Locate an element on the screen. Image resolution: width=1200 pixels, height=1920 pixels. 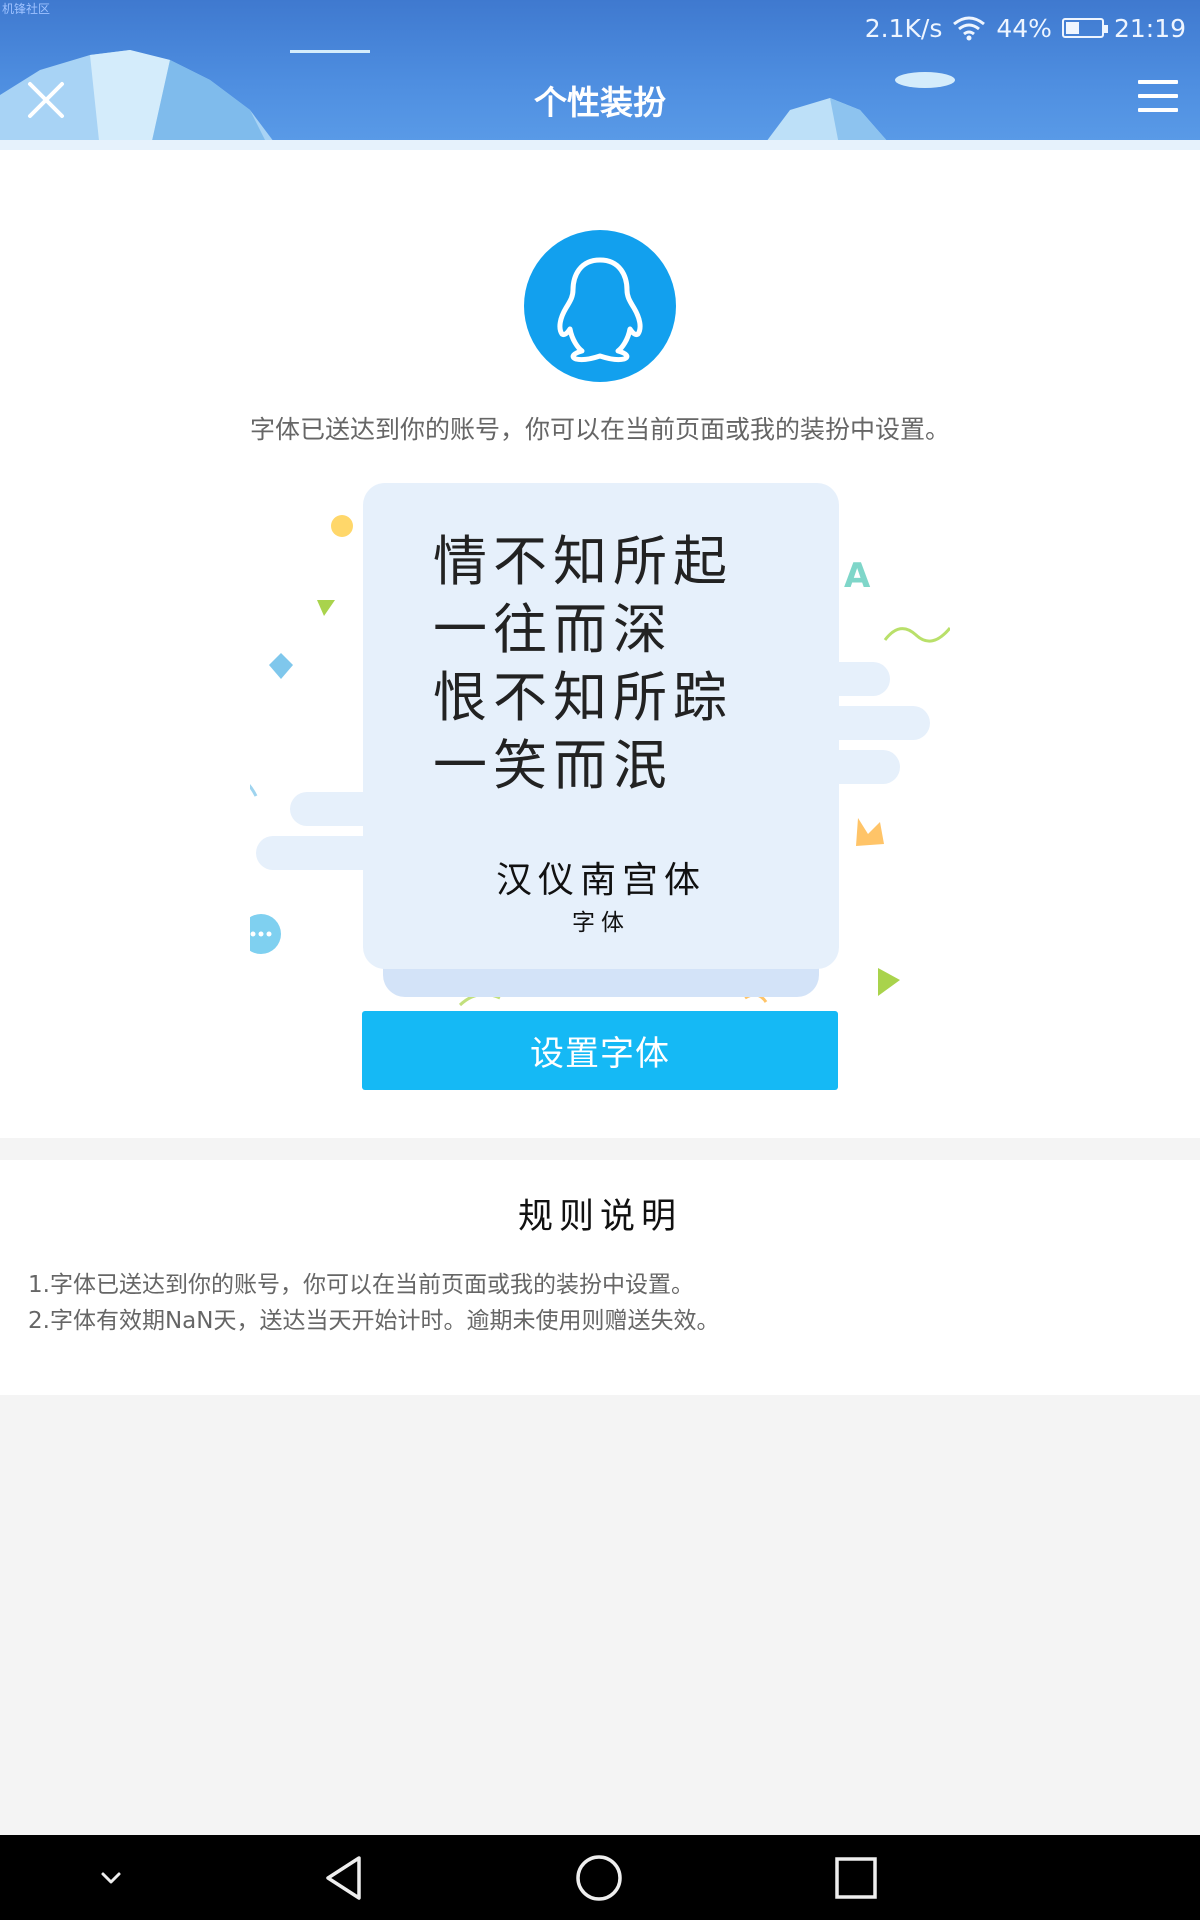
recent-apps-icon is located at coordinates (856, 1878).